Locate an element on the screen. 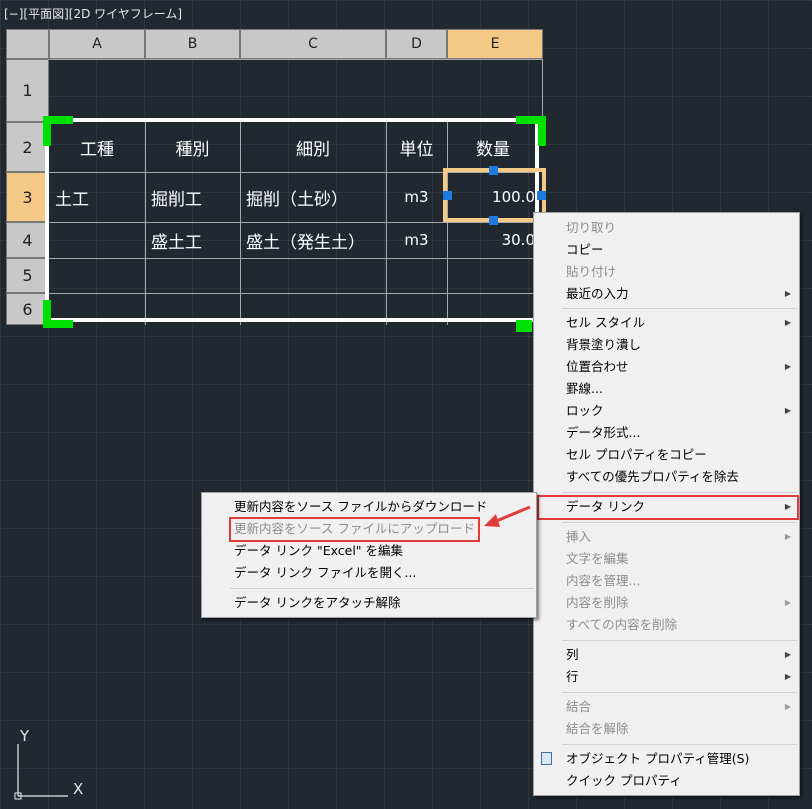  table-header-cell: 細別 is located at coordinates (313, 147).